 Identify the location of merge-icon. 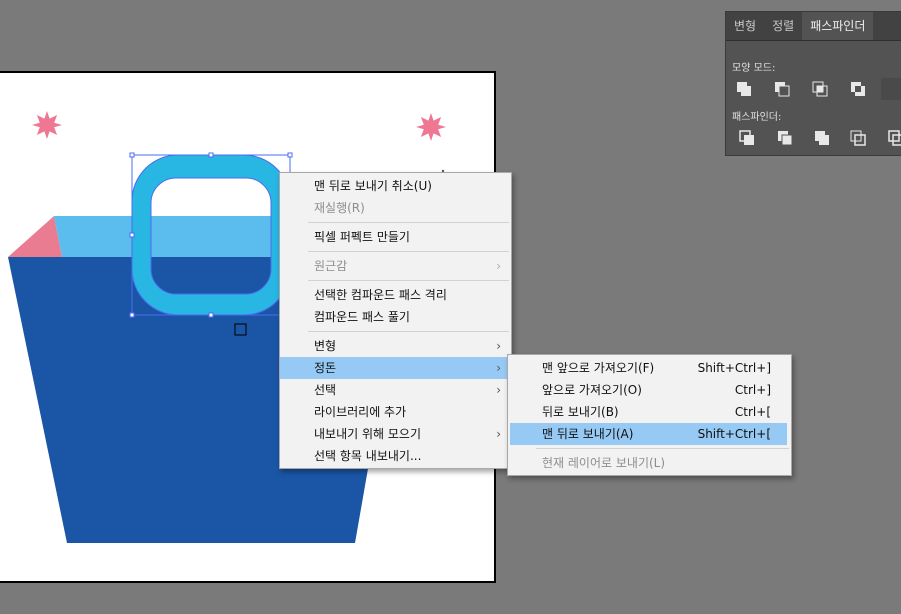
(822, 138).